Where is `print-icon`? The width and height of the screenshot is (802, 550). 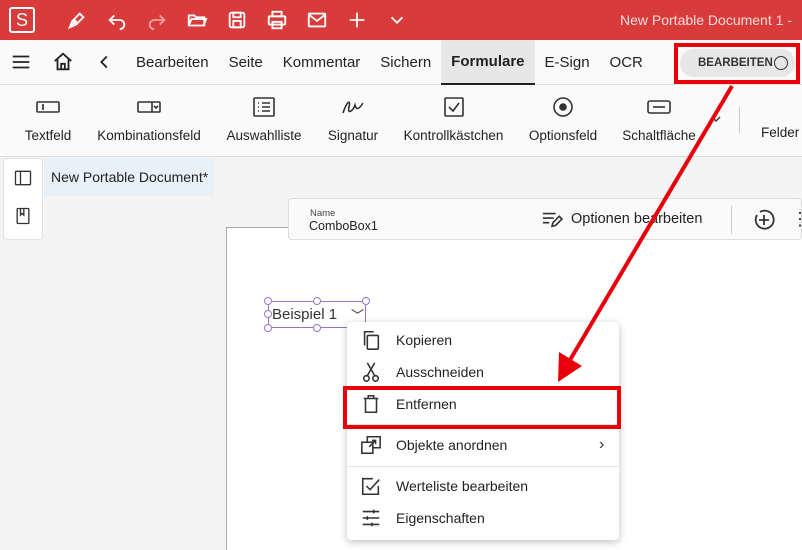
print-icon is located at coordinates (277, 20).